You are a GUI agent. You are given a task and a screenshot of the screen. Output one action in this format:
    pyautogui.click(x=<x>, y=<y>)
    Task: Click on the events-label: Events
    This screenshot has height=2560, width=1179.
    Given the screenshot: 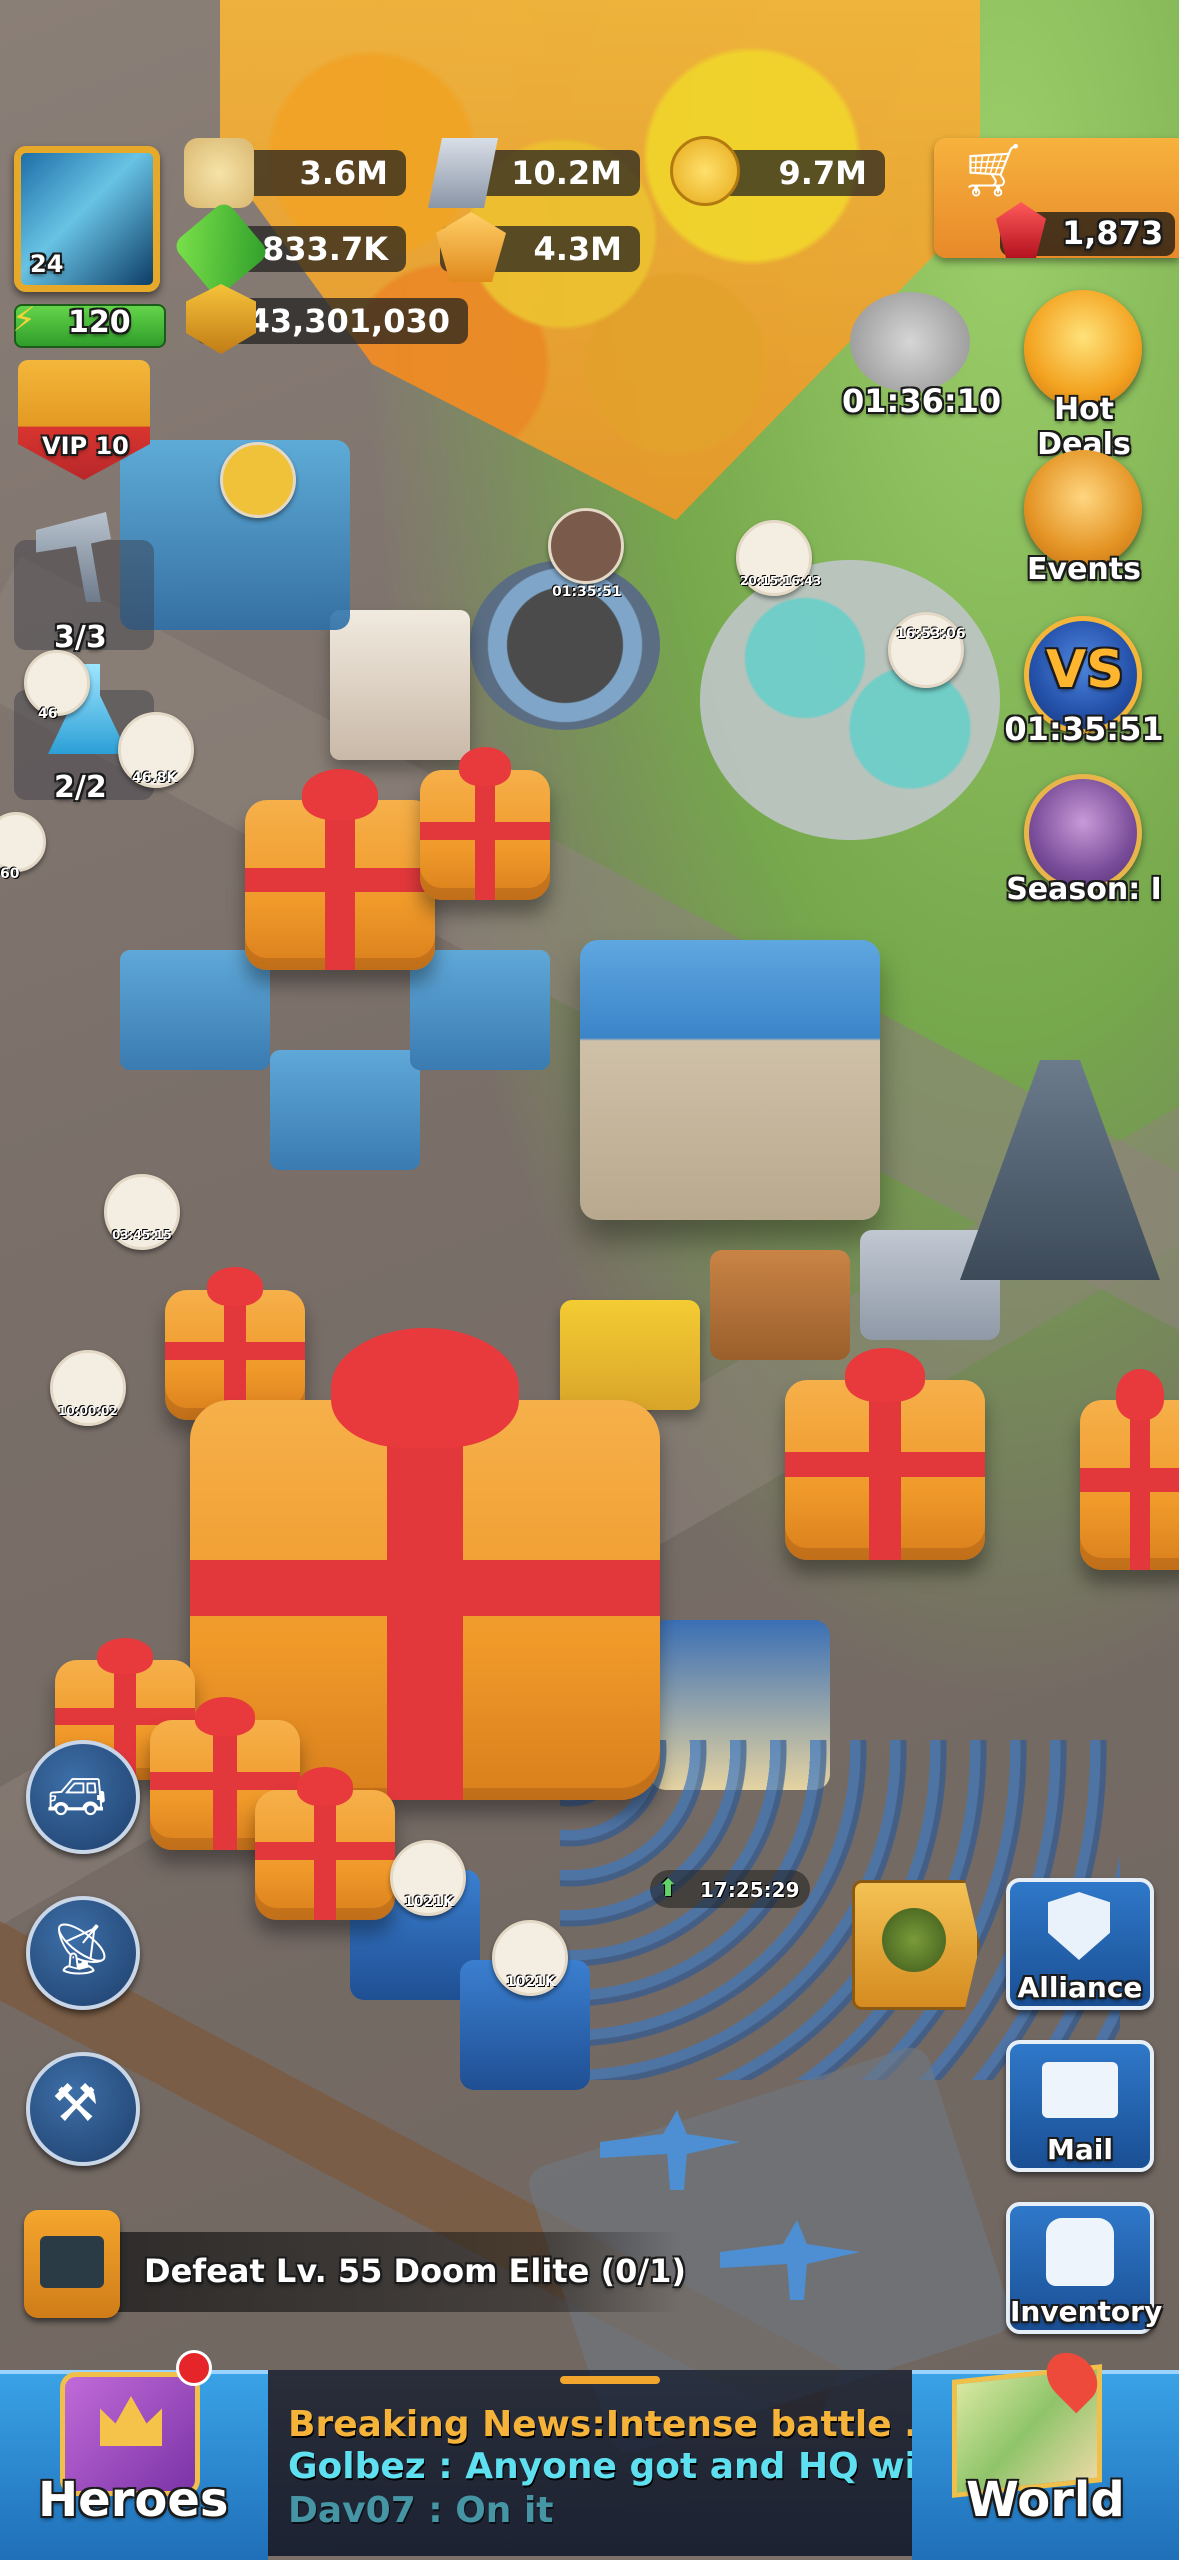 What is the action you would take?
    pyautogui.click(x=1084, y=569)
    